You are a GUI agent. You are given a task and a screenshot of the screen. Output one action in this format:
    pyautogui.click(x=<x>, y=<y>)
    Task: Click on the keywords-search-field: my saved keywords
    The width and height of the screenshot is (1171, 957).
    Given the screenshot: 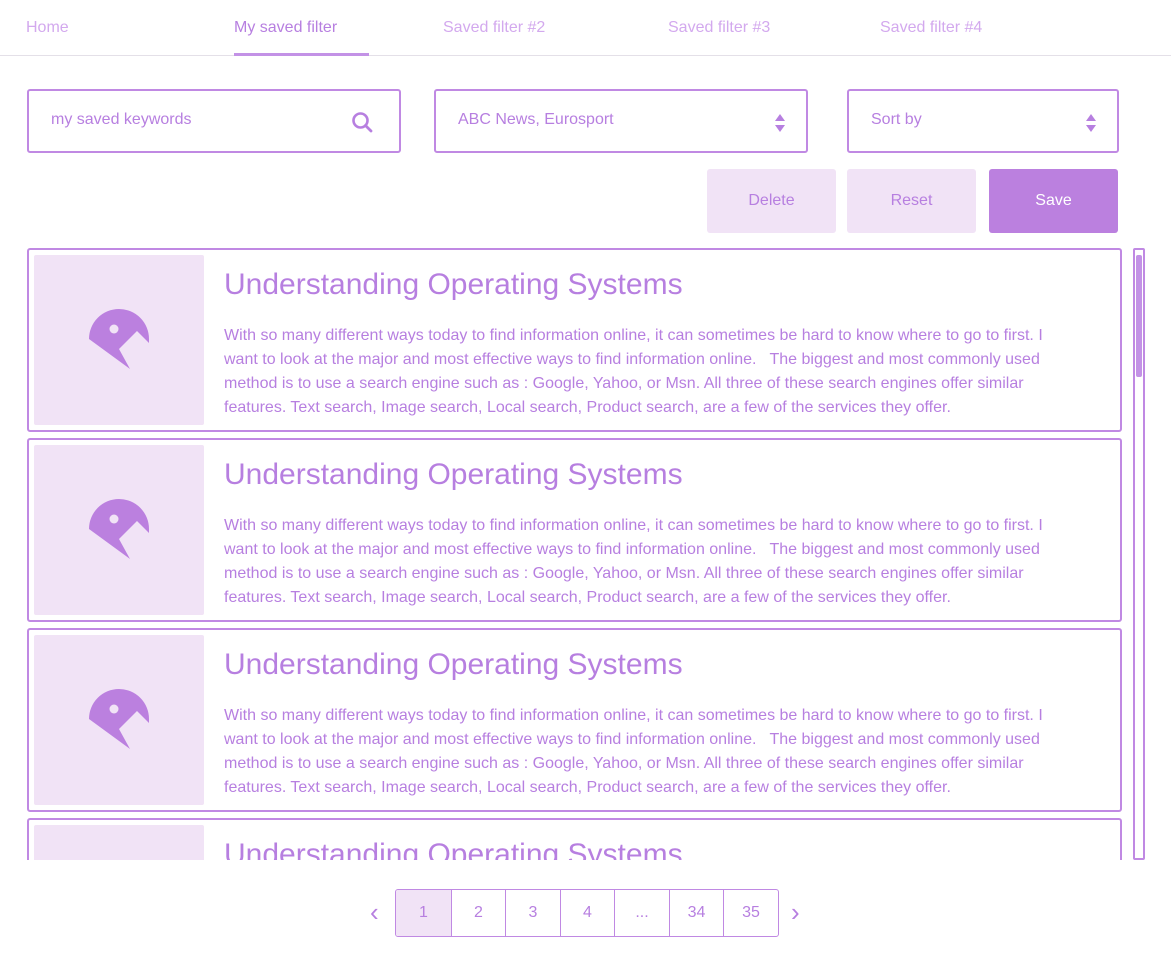 What is the action you would take?
    pyautogui.click(x=214, y=121)
    